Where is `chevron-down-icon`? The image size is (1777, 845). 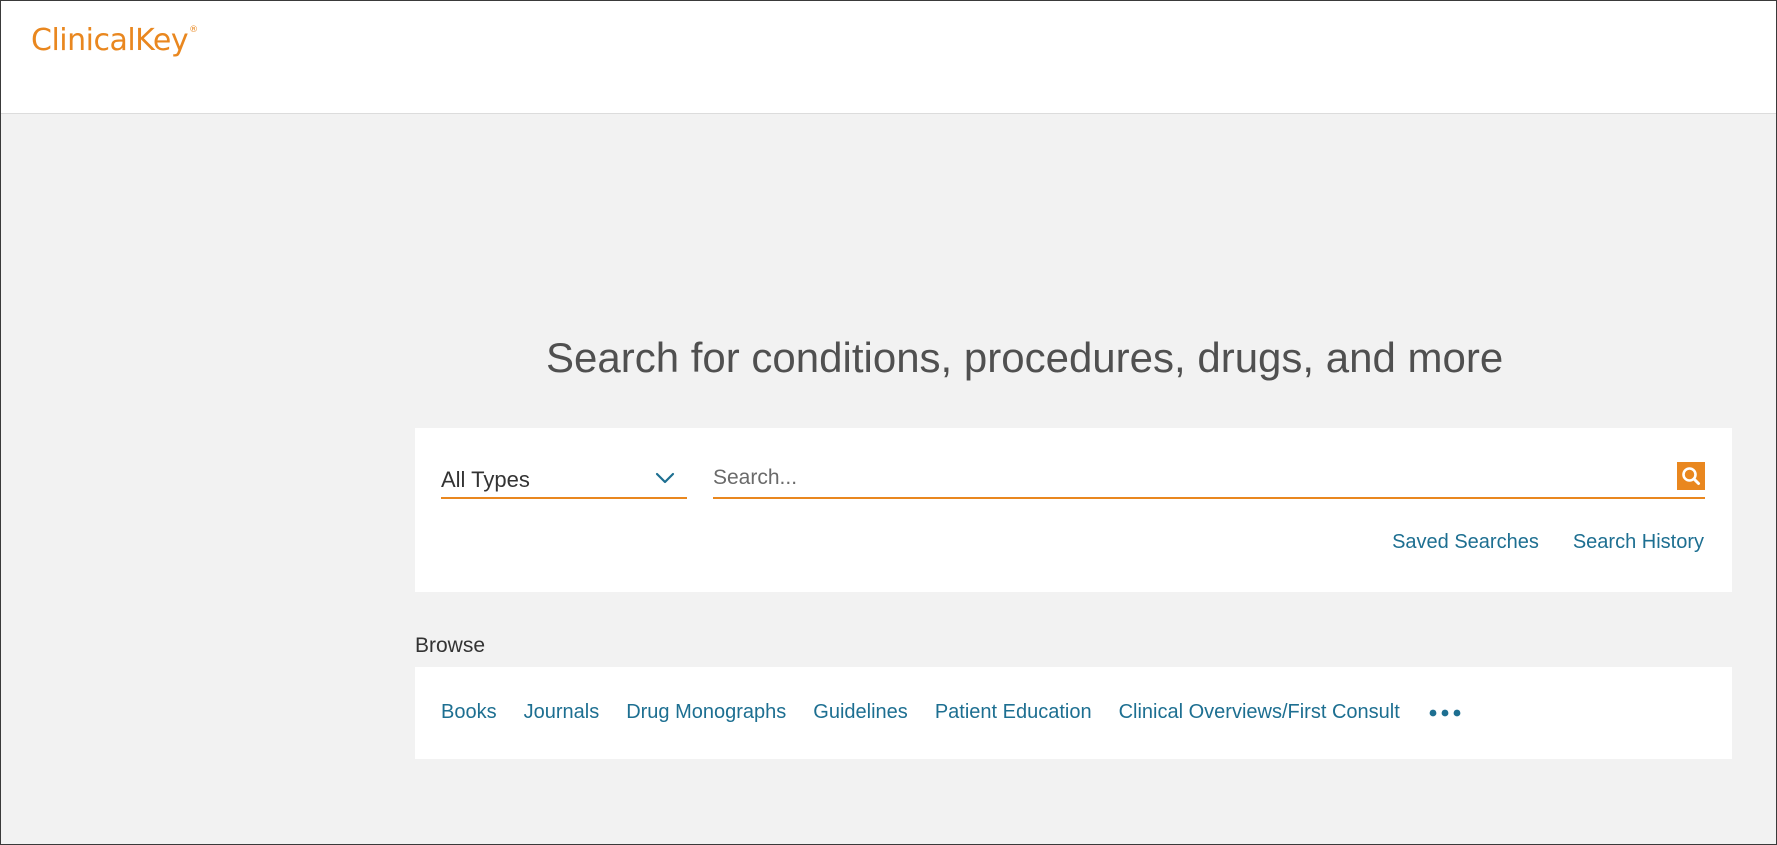 chevron-down-icon is located at coordinates (665, 478).